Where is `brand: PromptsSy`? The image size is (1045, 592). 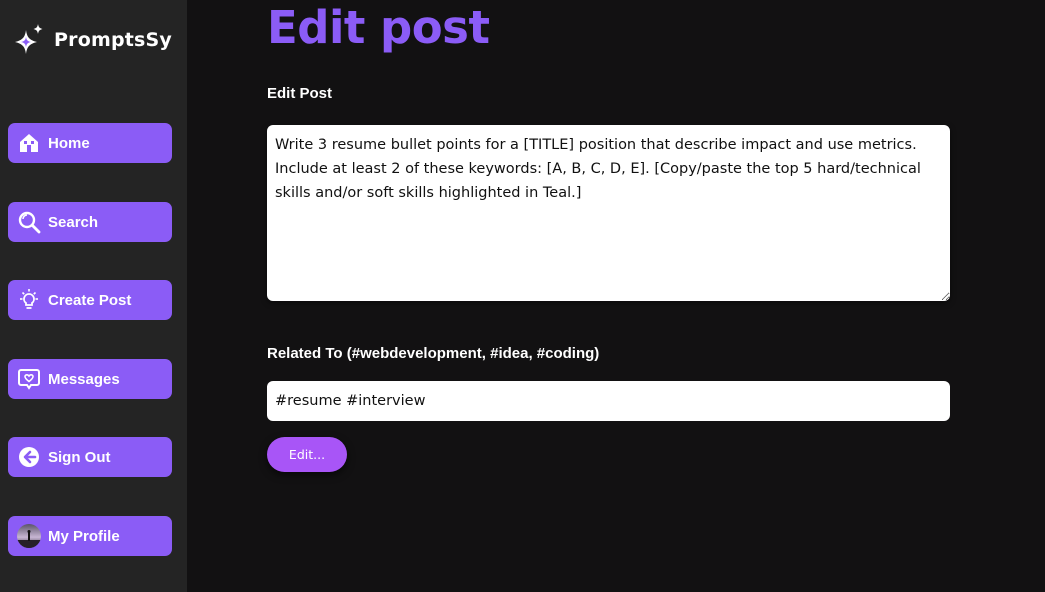 brand: PromptsSy is located at coordinates (91, 40).